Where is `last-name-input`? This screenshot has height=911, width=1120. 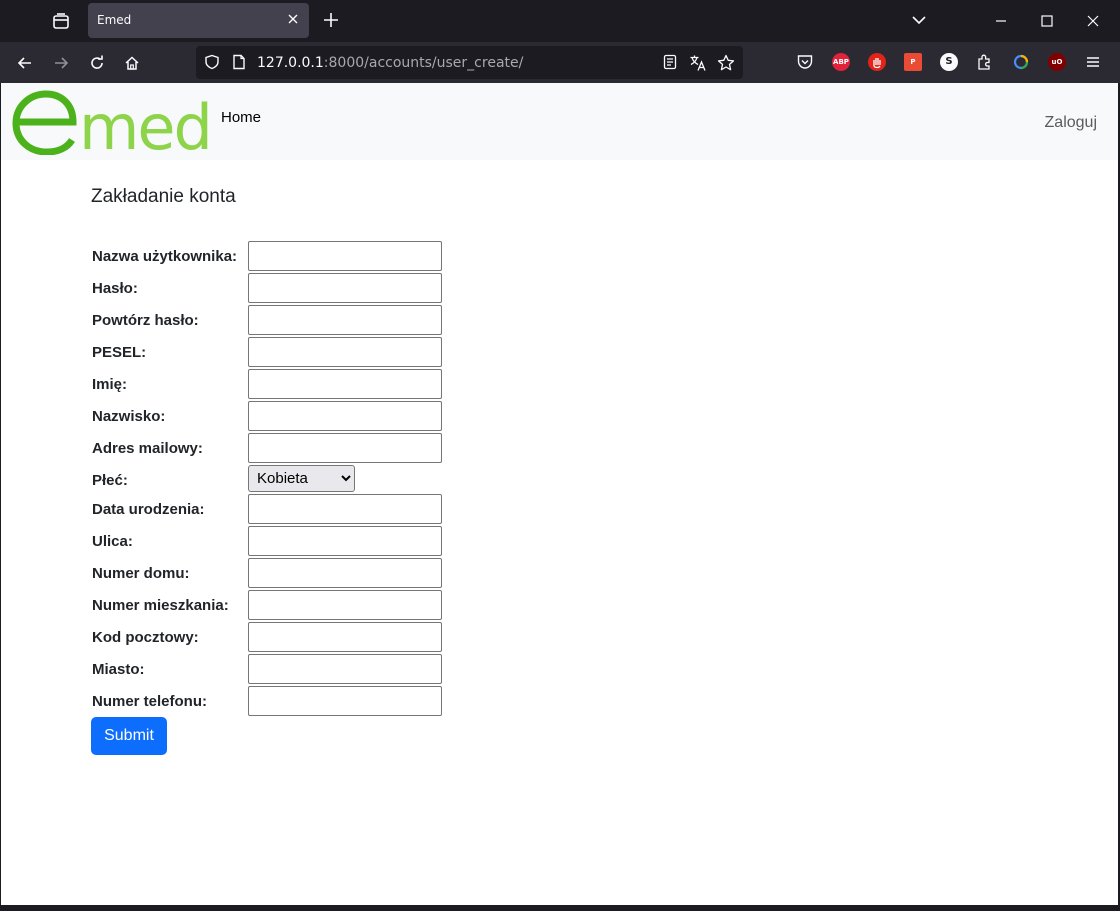 last-name-input is located at coordinates (345, 416).